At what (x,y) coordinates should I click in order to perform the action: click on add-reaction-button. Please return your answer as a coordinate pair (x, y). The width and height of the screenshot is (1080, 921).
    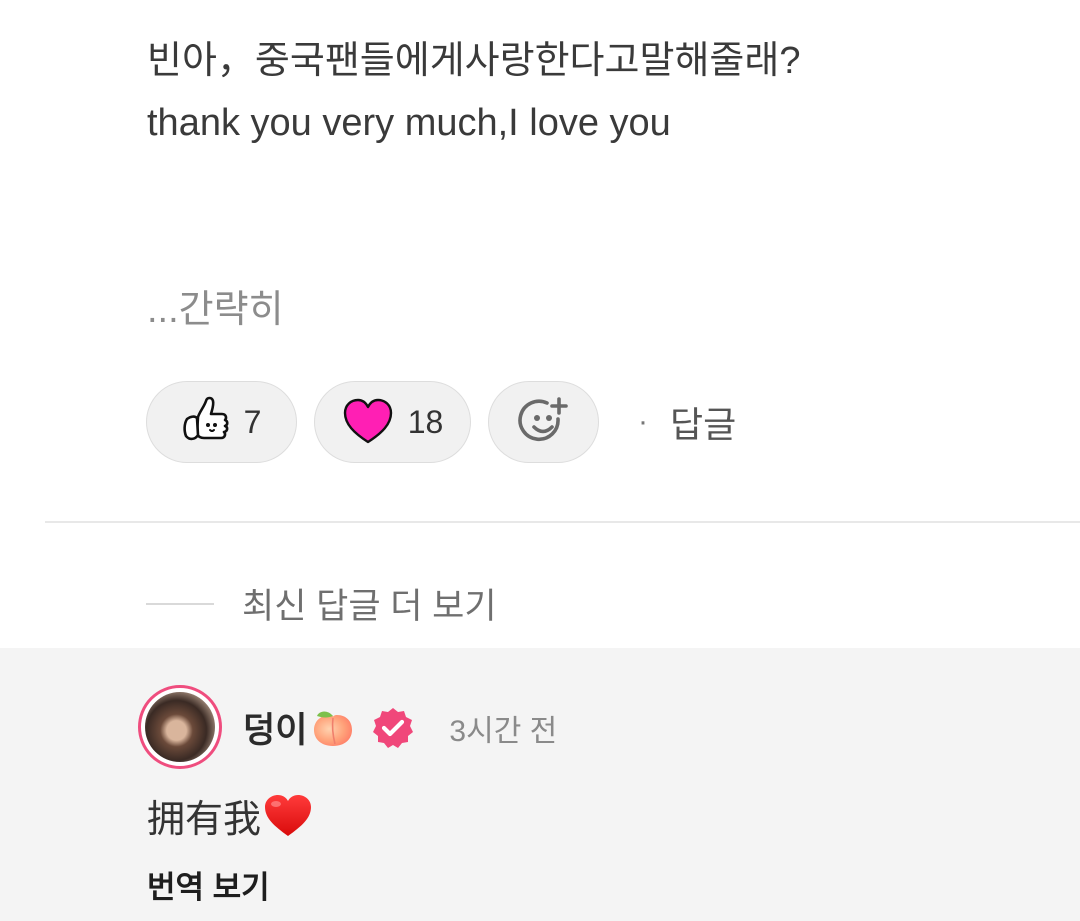
    Looking at the image, I should click on (543, 422).